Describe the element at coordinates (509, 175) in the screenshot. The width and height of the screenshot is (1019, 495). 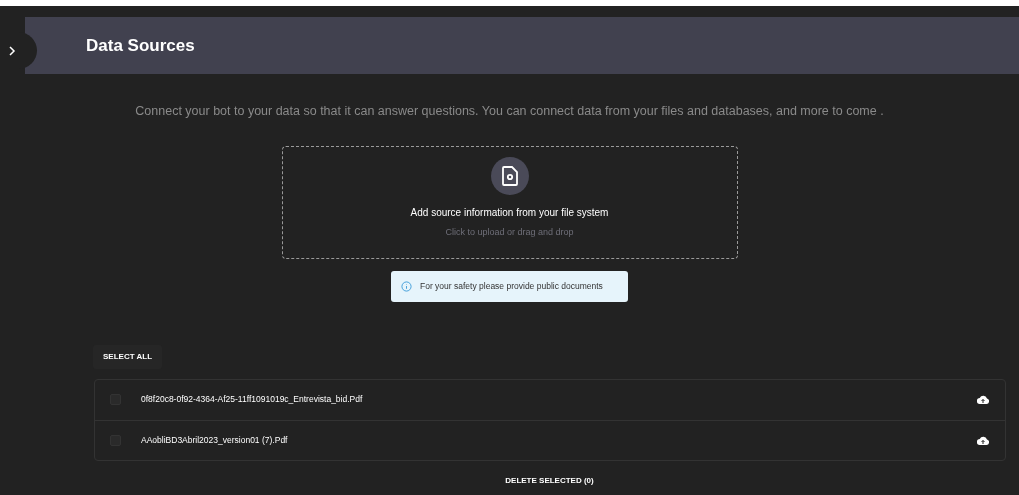
I see `file-icon` at that location.